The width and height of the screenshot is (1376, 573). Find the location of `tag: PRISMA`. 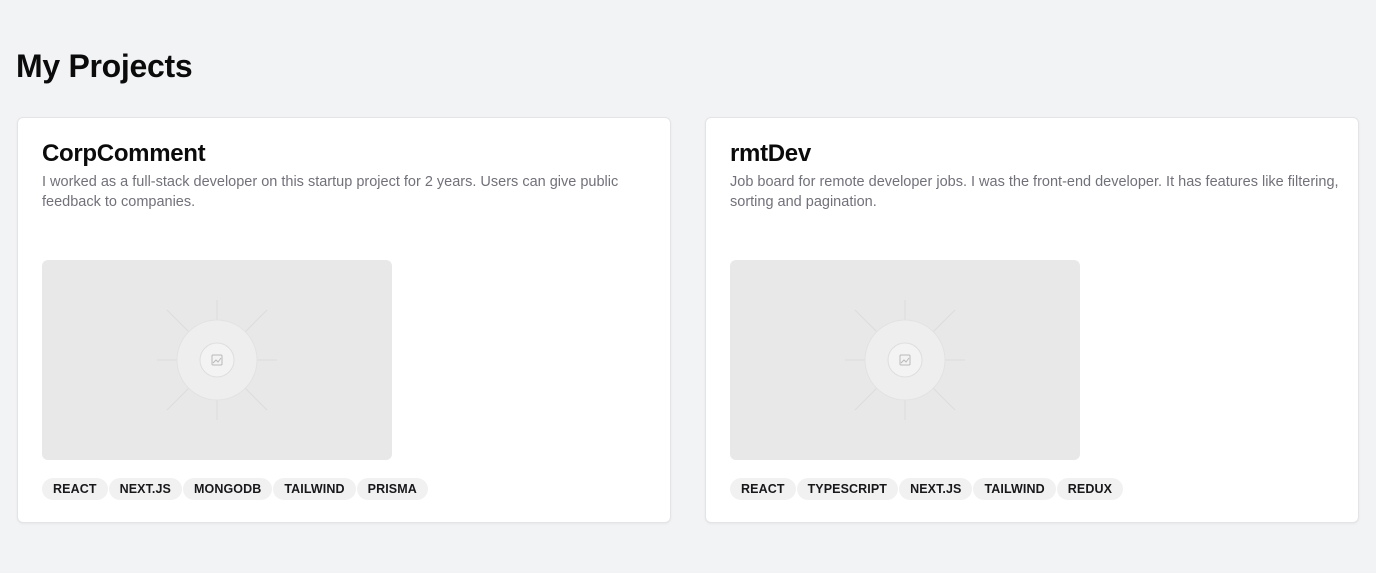

tag: PRISMA is located at coordinates (392, 489).